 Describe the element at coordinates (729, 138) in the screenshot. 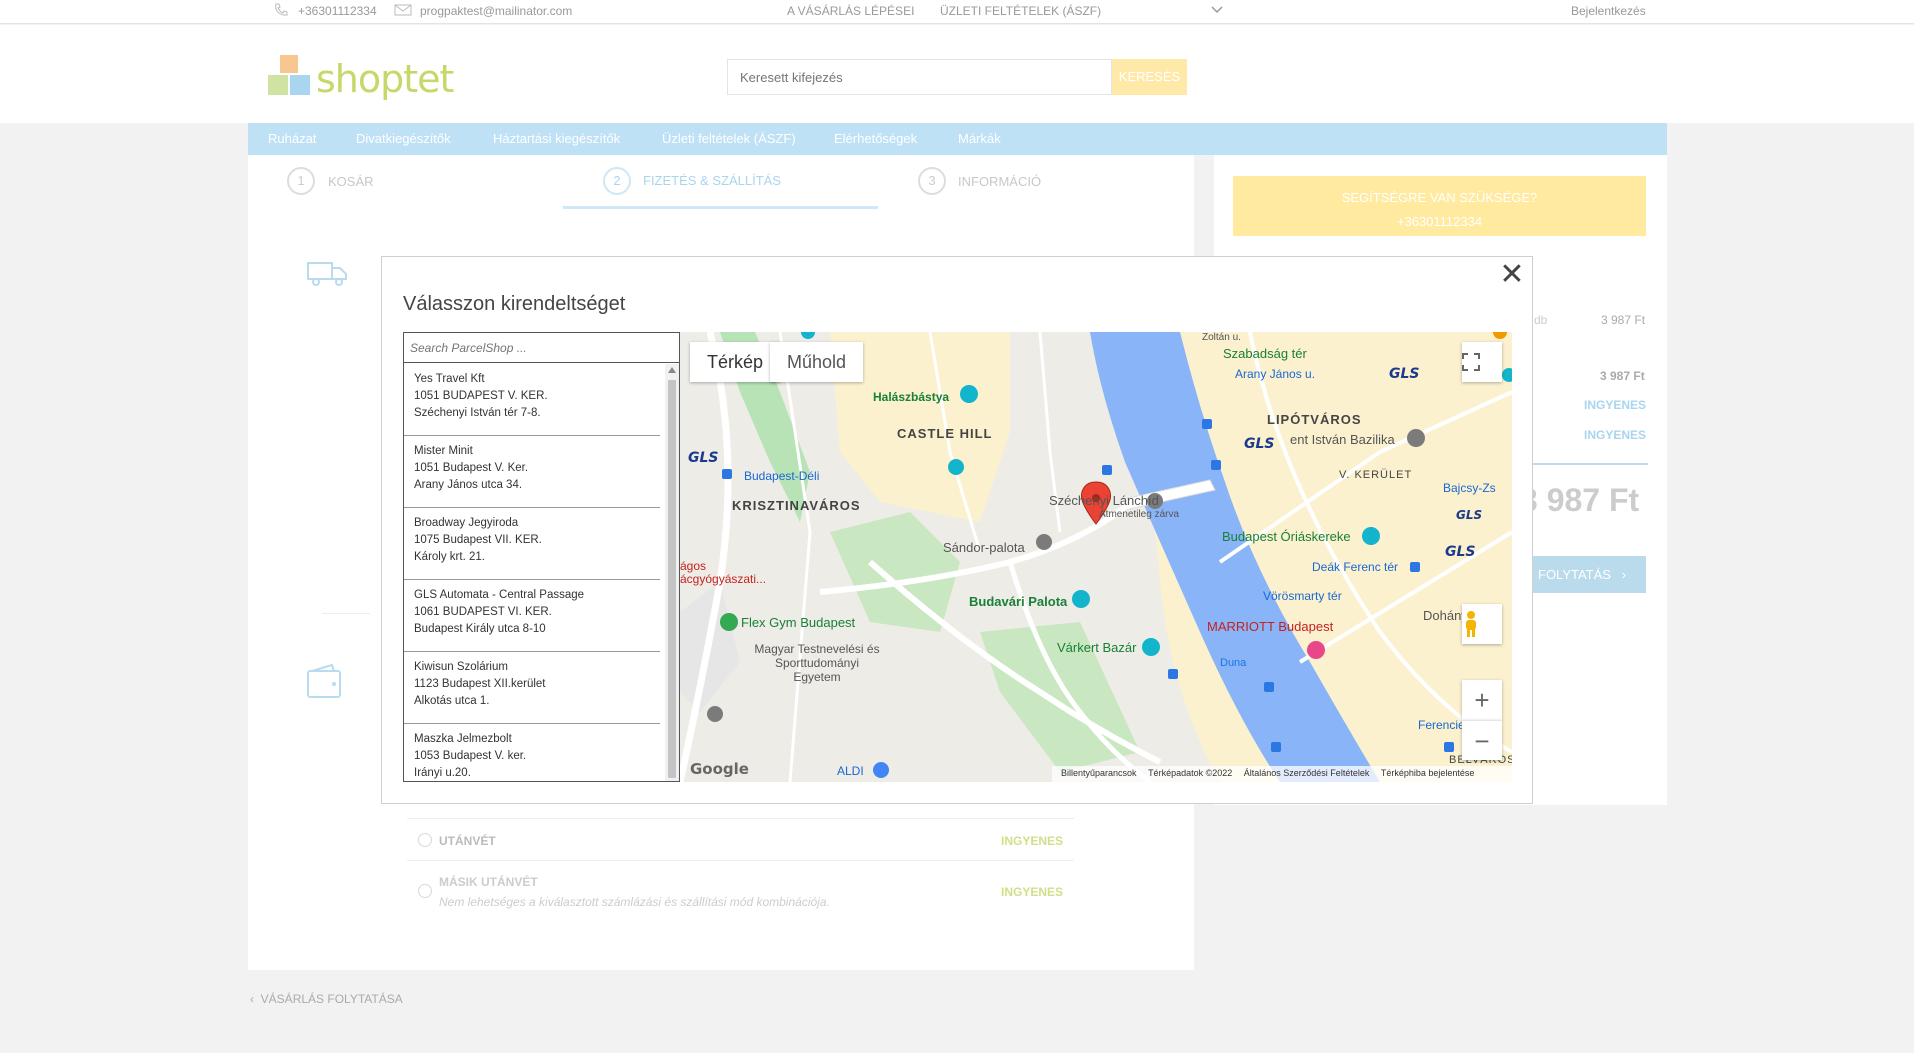

I see `nav-item-aszf: Üzleti feltételek (ÁSZF)` at that location.